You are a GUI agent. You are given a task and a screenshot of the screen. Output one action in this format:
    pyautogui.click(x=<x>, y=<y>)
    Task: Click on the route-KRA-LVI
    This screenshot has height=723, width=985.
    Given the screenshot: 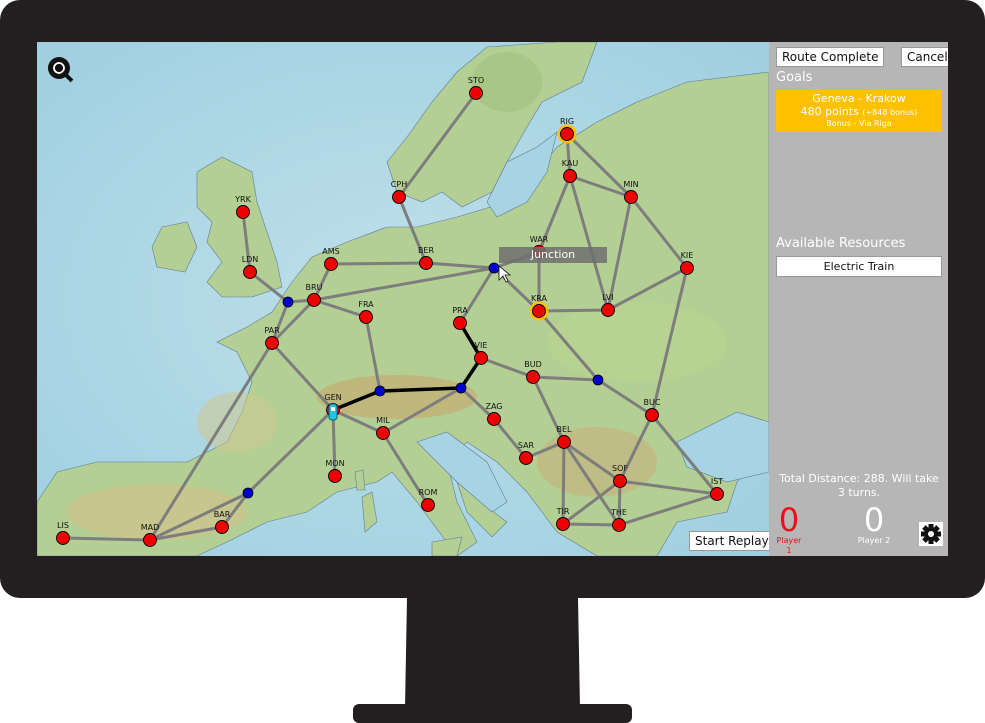 What is the action you would take?
    pyautogui.click(x=573, y=310)
    